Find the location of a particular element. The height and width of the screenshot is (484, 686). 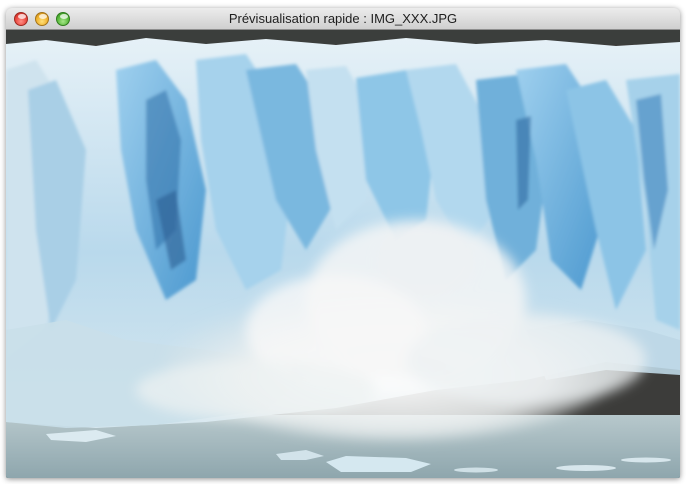

minimize-icon is located at coordinates (42, 19).